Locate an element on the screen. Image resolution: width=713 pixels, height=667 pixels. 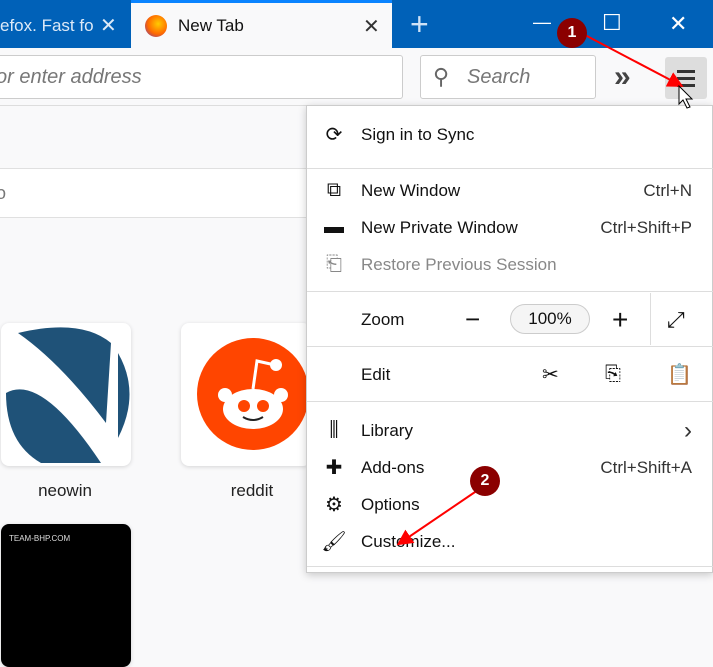
cursor-icon is located at coordinates (686, 96).